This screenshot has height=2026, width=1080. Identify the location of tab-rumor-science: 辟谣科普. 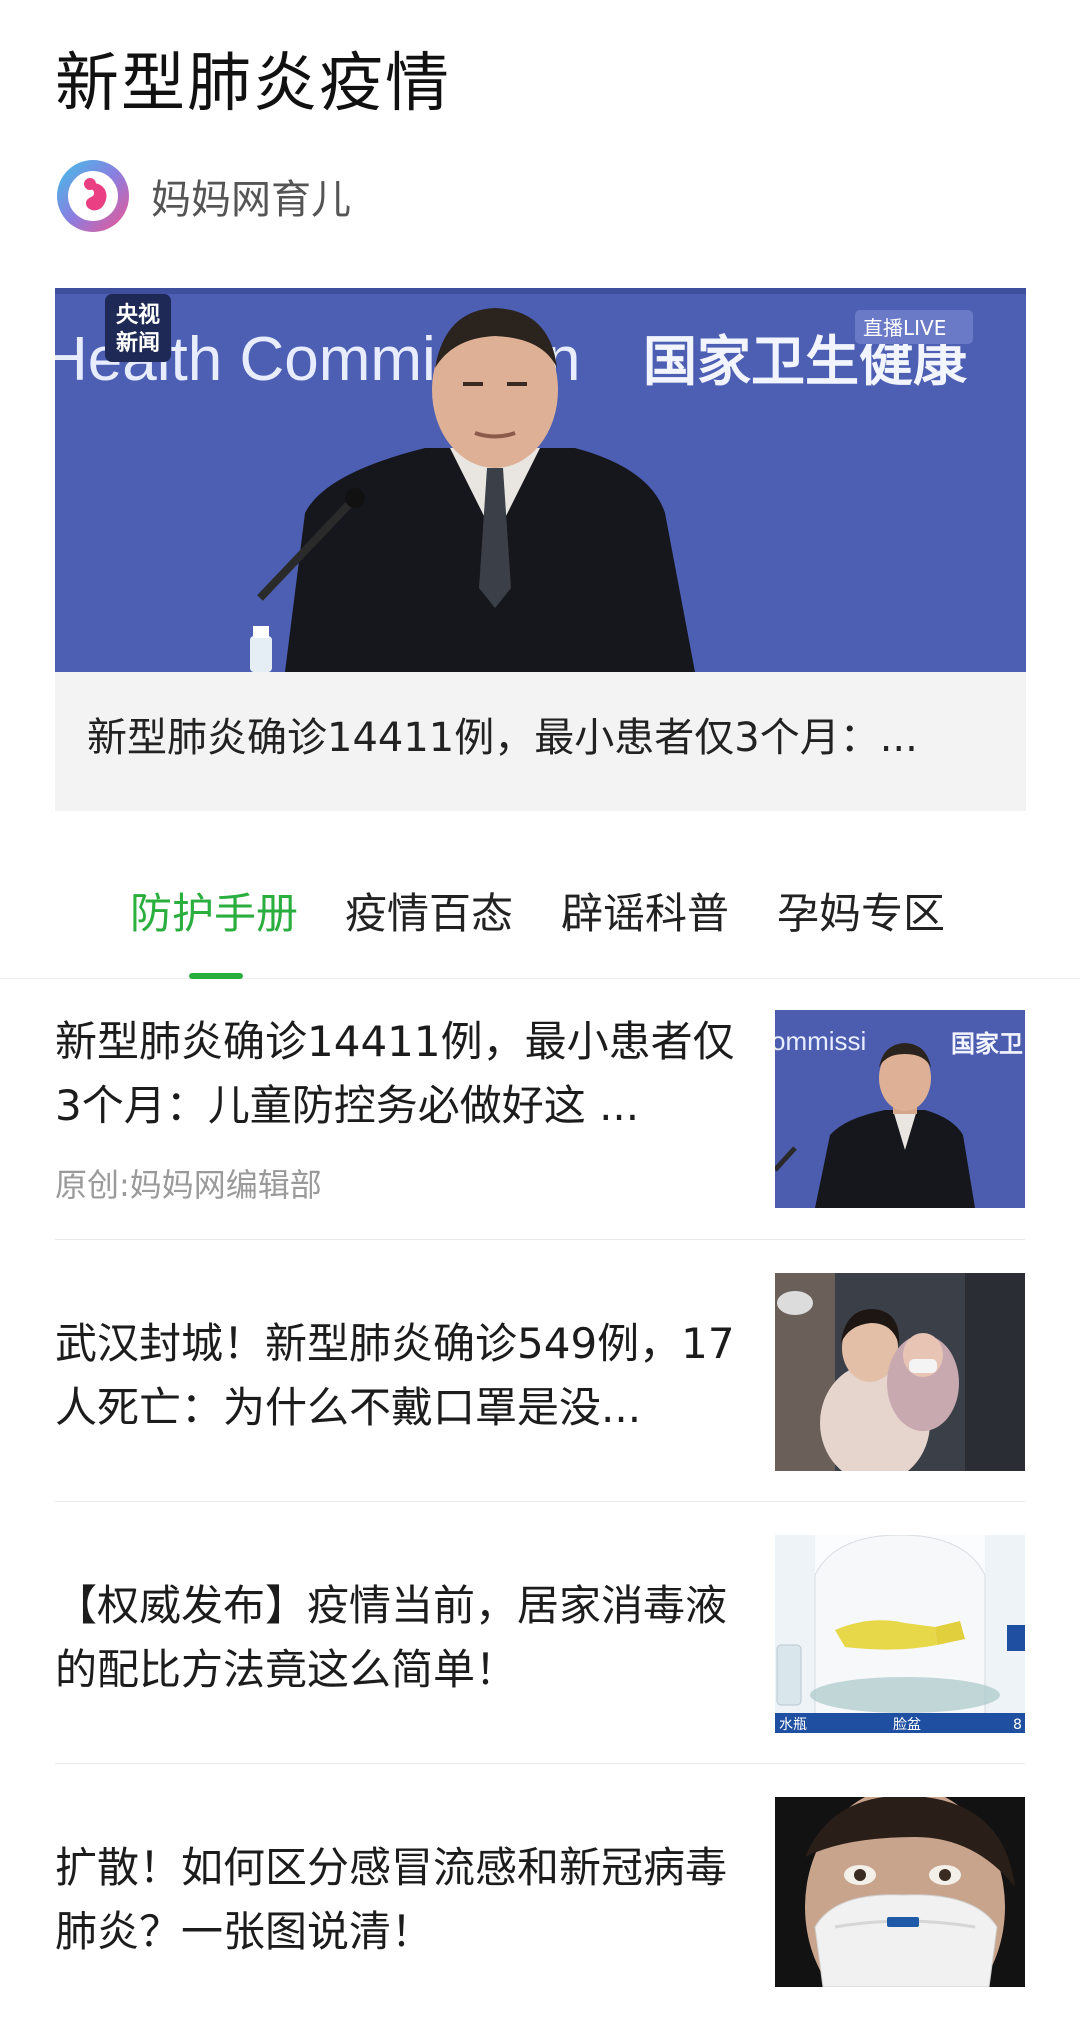
(645, 910).